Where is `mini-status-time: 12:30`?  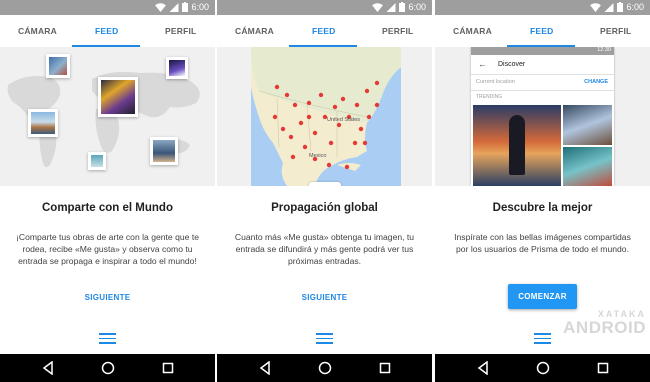 mini-status-time: 12:30 is located at coordinates (604, 50).